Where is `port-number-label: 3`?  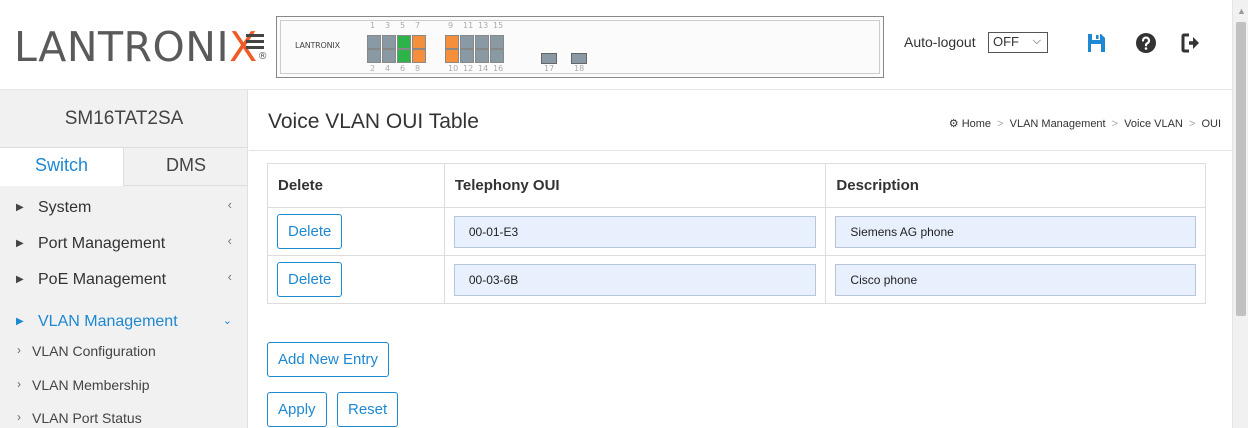
port-number-label: 3 is located at coordinates (388, 25).